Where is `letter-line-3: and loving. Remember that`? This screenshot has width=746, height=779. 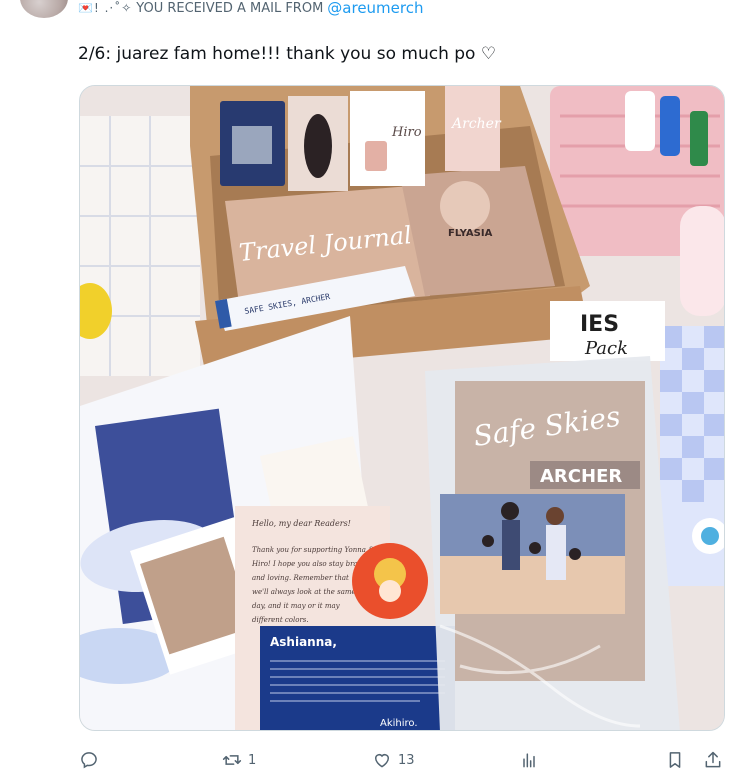 letter-line-3: and loving. Remember that is located at coordinates (300, 578).